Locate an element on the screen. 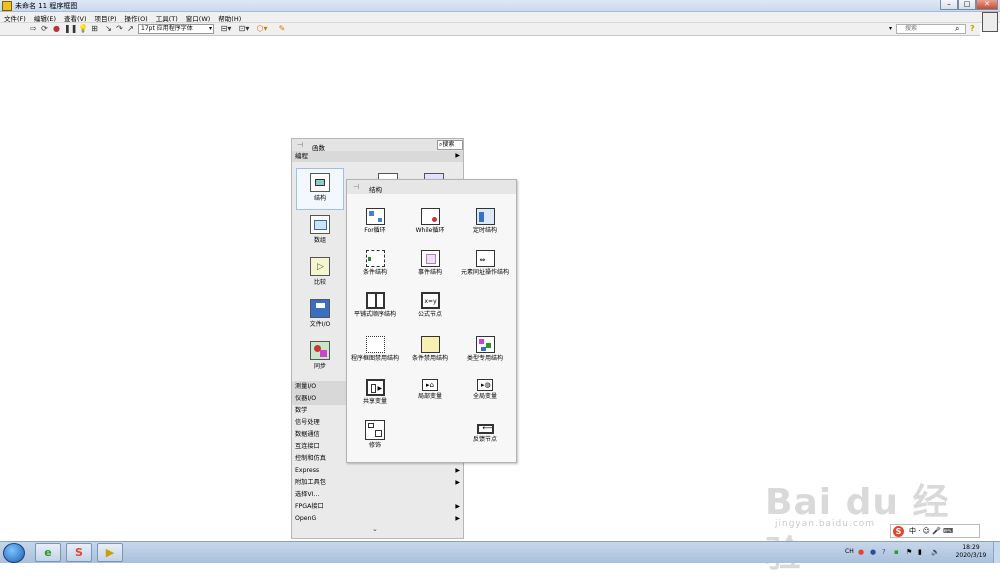 The width and height of the screenshot is (1000, 577). palette-item-measurement-io: 测量I/O is located at coordinates (319, 387).